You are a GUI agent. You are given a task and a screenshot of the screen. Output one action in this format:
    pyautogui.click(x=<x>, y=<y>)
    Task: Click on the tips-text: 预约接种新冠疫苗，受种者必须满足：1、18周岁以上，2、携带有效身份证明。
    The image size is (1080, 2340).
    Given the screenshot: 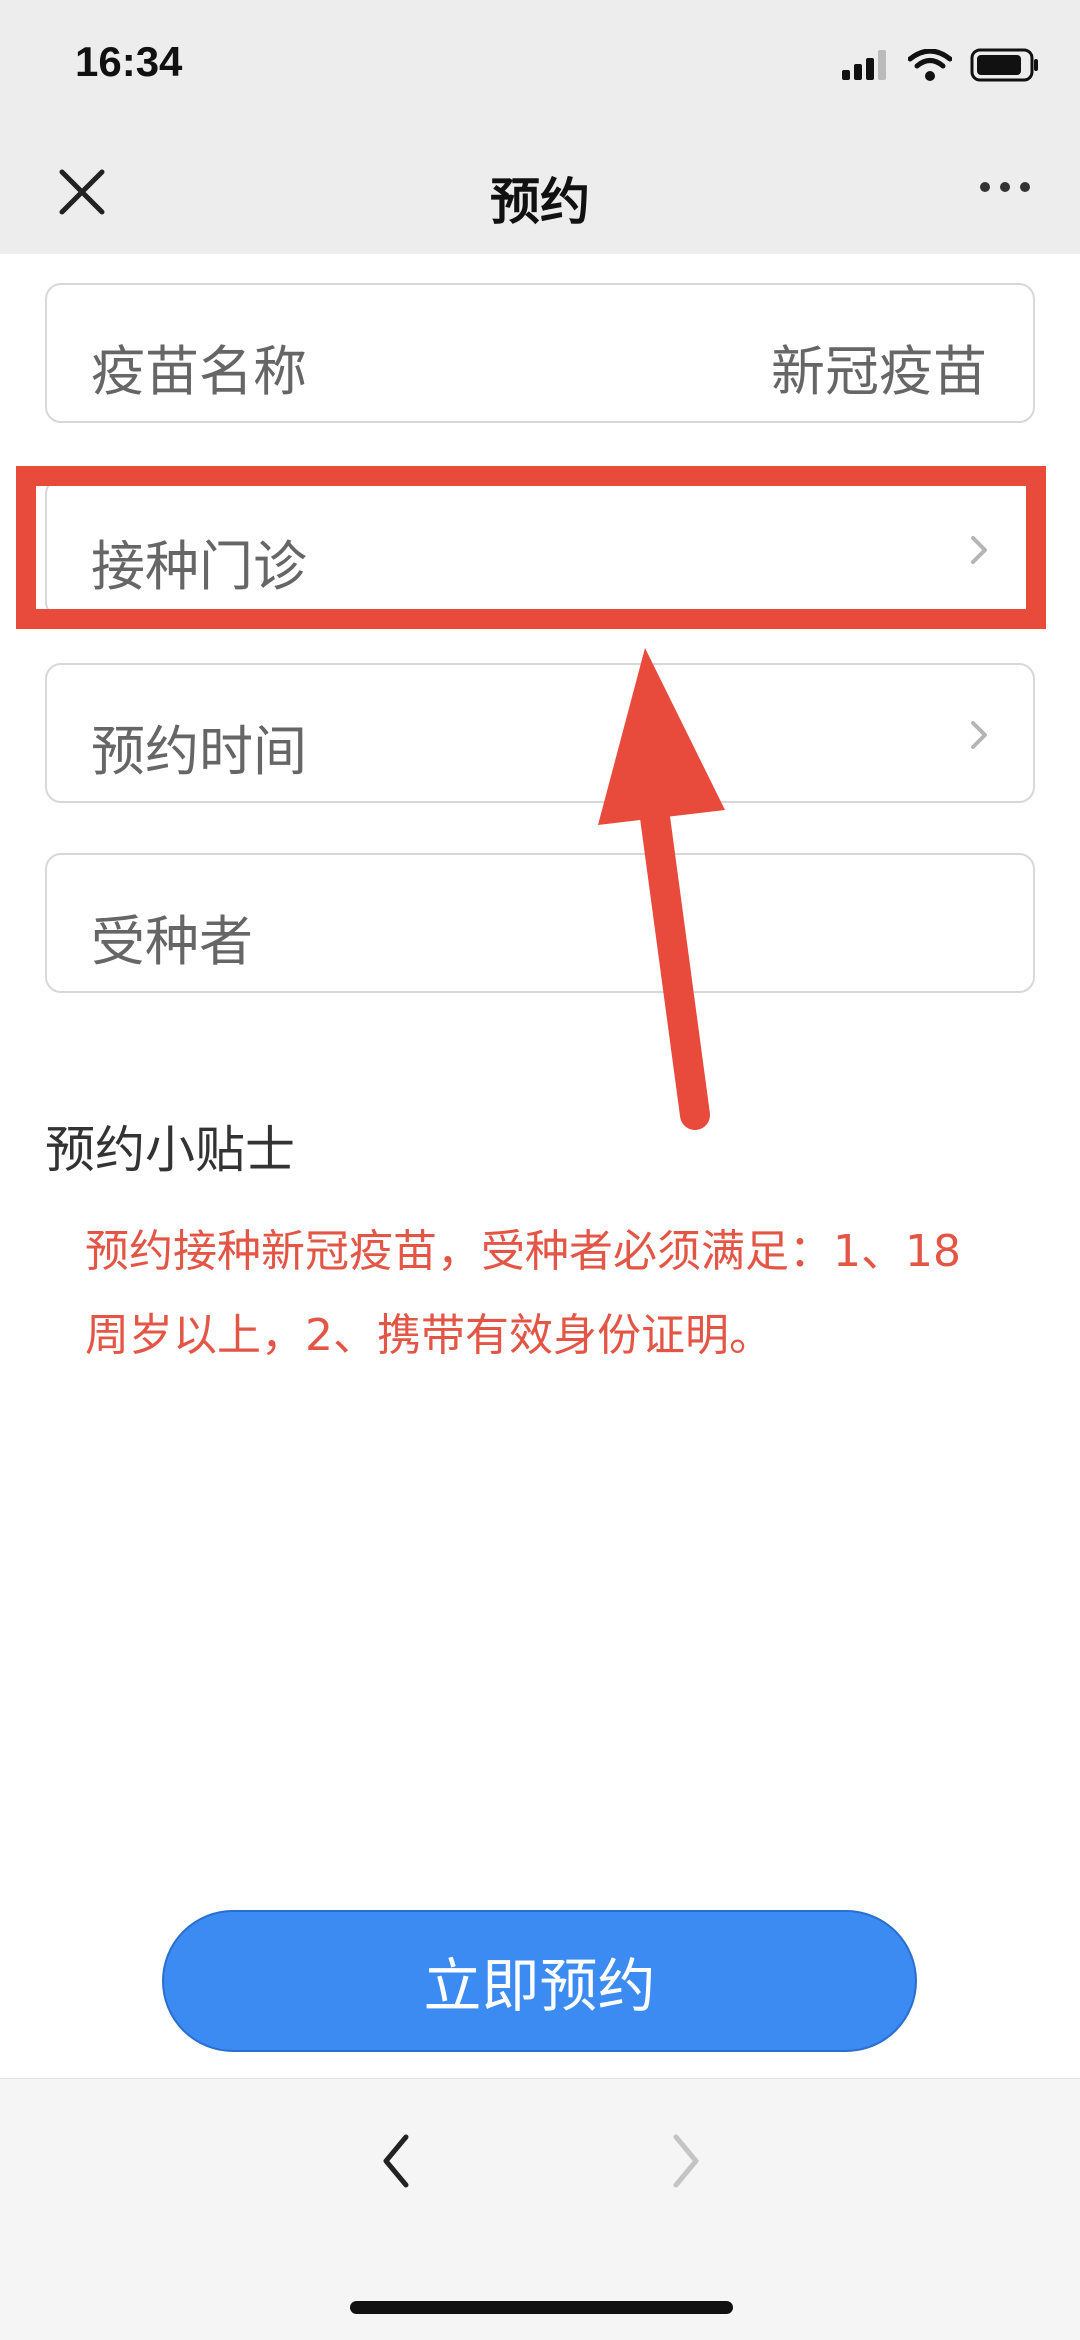 What is the action you would take?
    pyautogui.click(x=523, y=1293)
    